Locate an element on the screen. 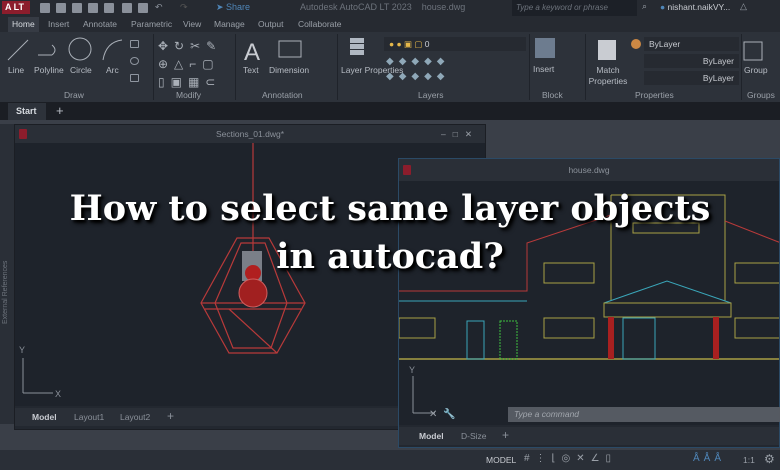  headline-line-2: in autocad? is located at coordinates (390, 256).